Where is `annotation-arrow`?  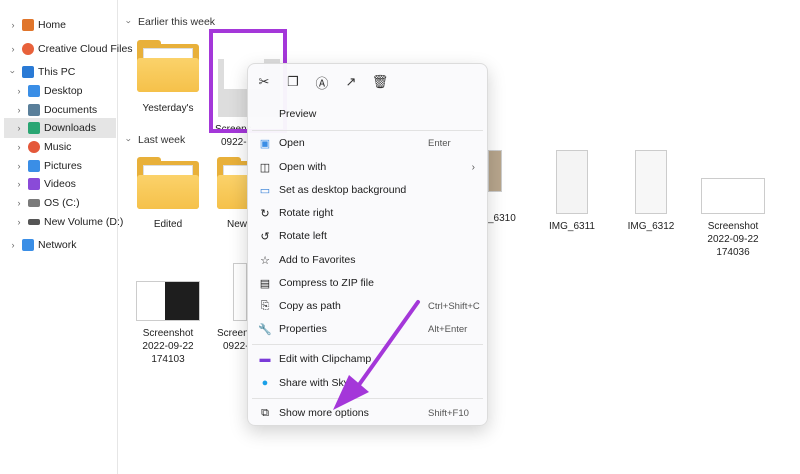
annotation-arrow is located at coordinates (376, 355).